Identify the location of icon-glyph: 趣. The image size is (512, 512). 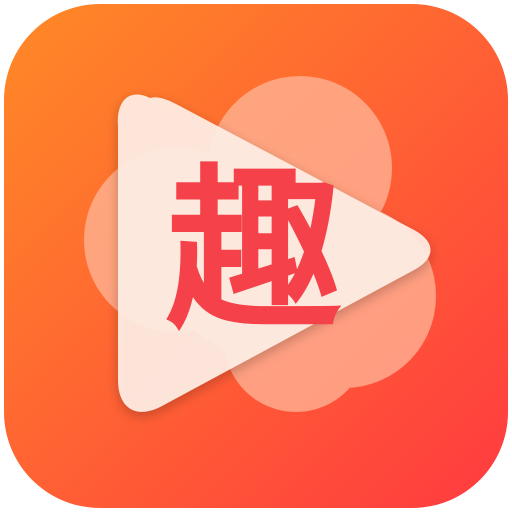
(254, 250).